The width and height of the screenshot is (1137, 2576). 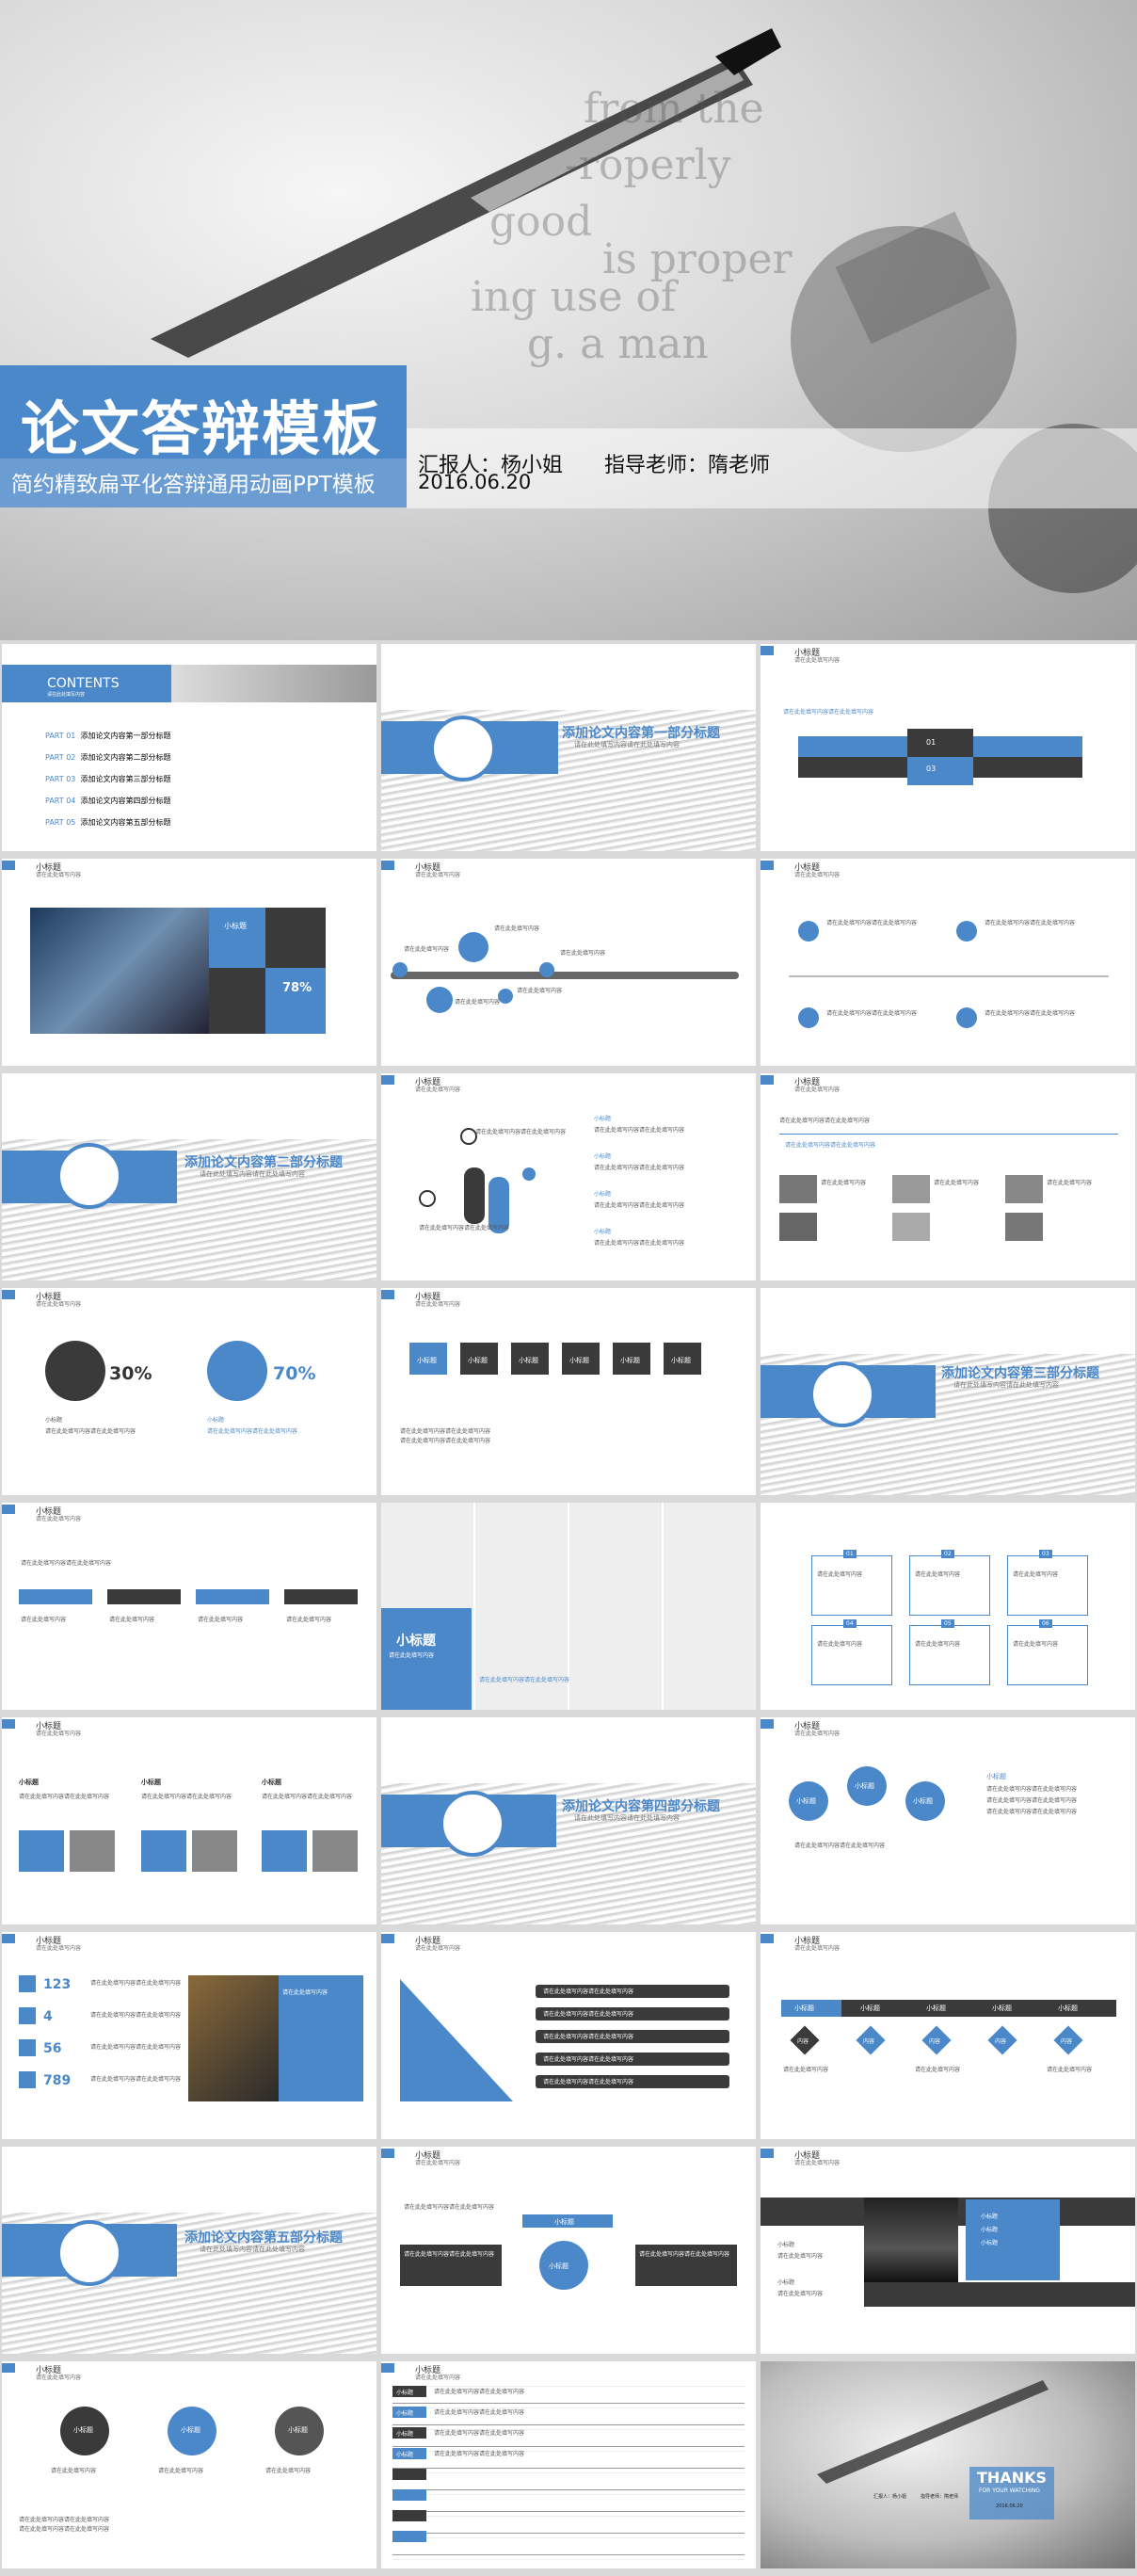 I want to click on thanks-date: 2016.06.20, so click(x=1009, y=2506).